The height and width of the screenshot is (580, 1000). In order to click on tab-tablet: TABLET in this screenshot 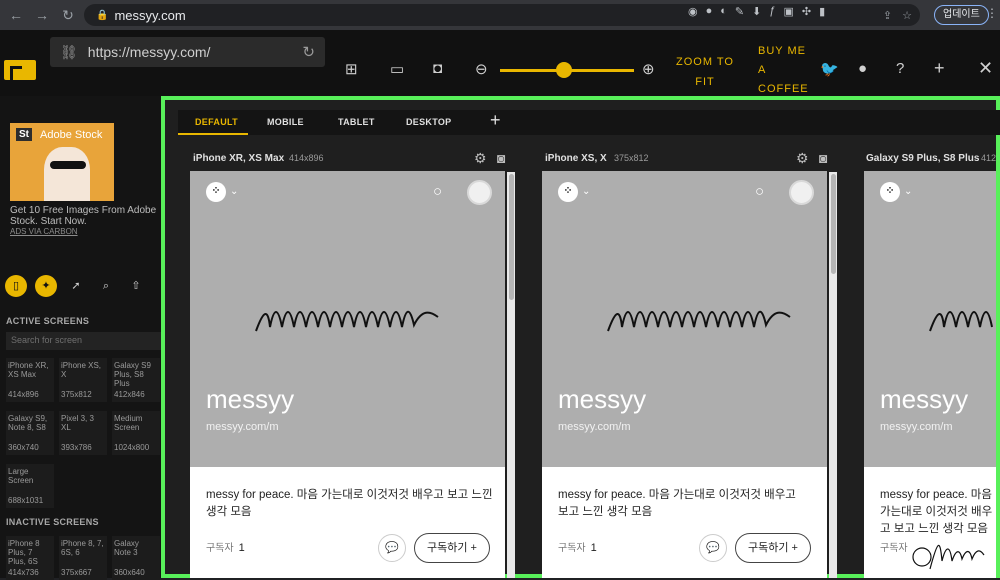, I will do `click(356, 122)`.